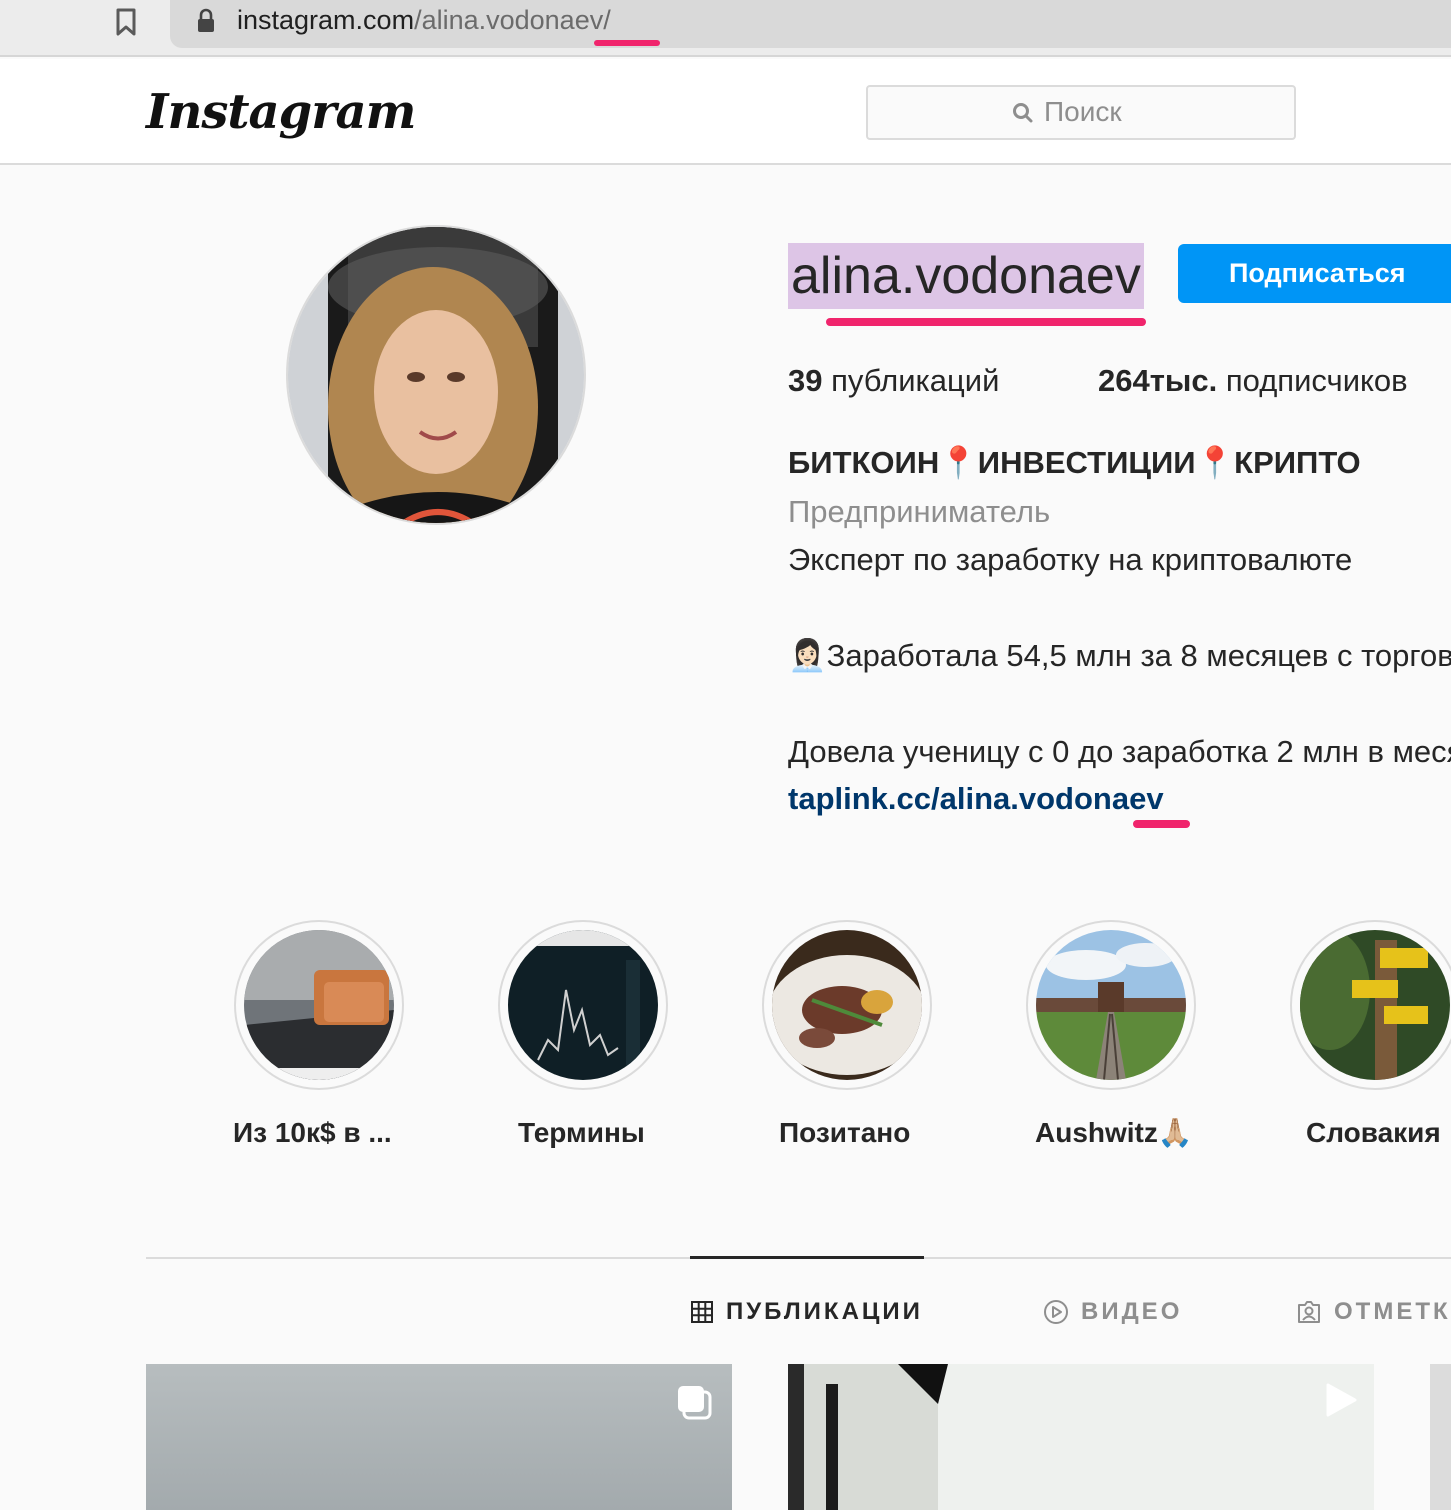  Describe the element at coordinates (805, 380) in the screenshot. I see `posts-count: 39` at that location.